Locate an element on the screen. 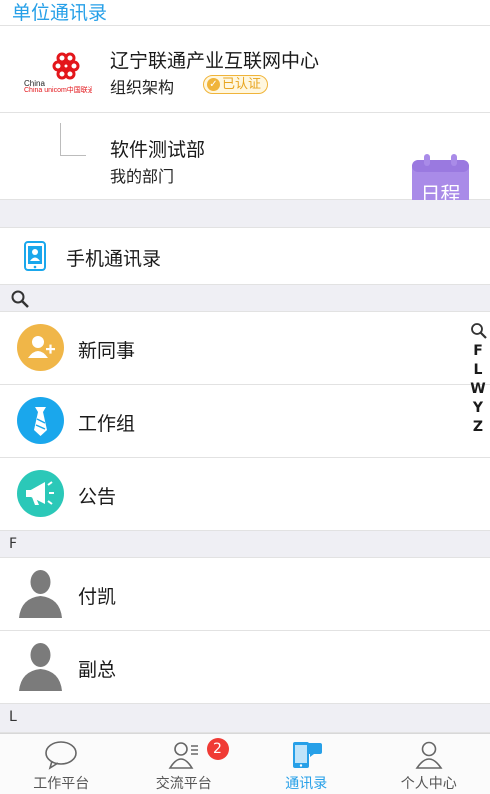  tab-label: 工作平台 is located at coordinates (61, 784).